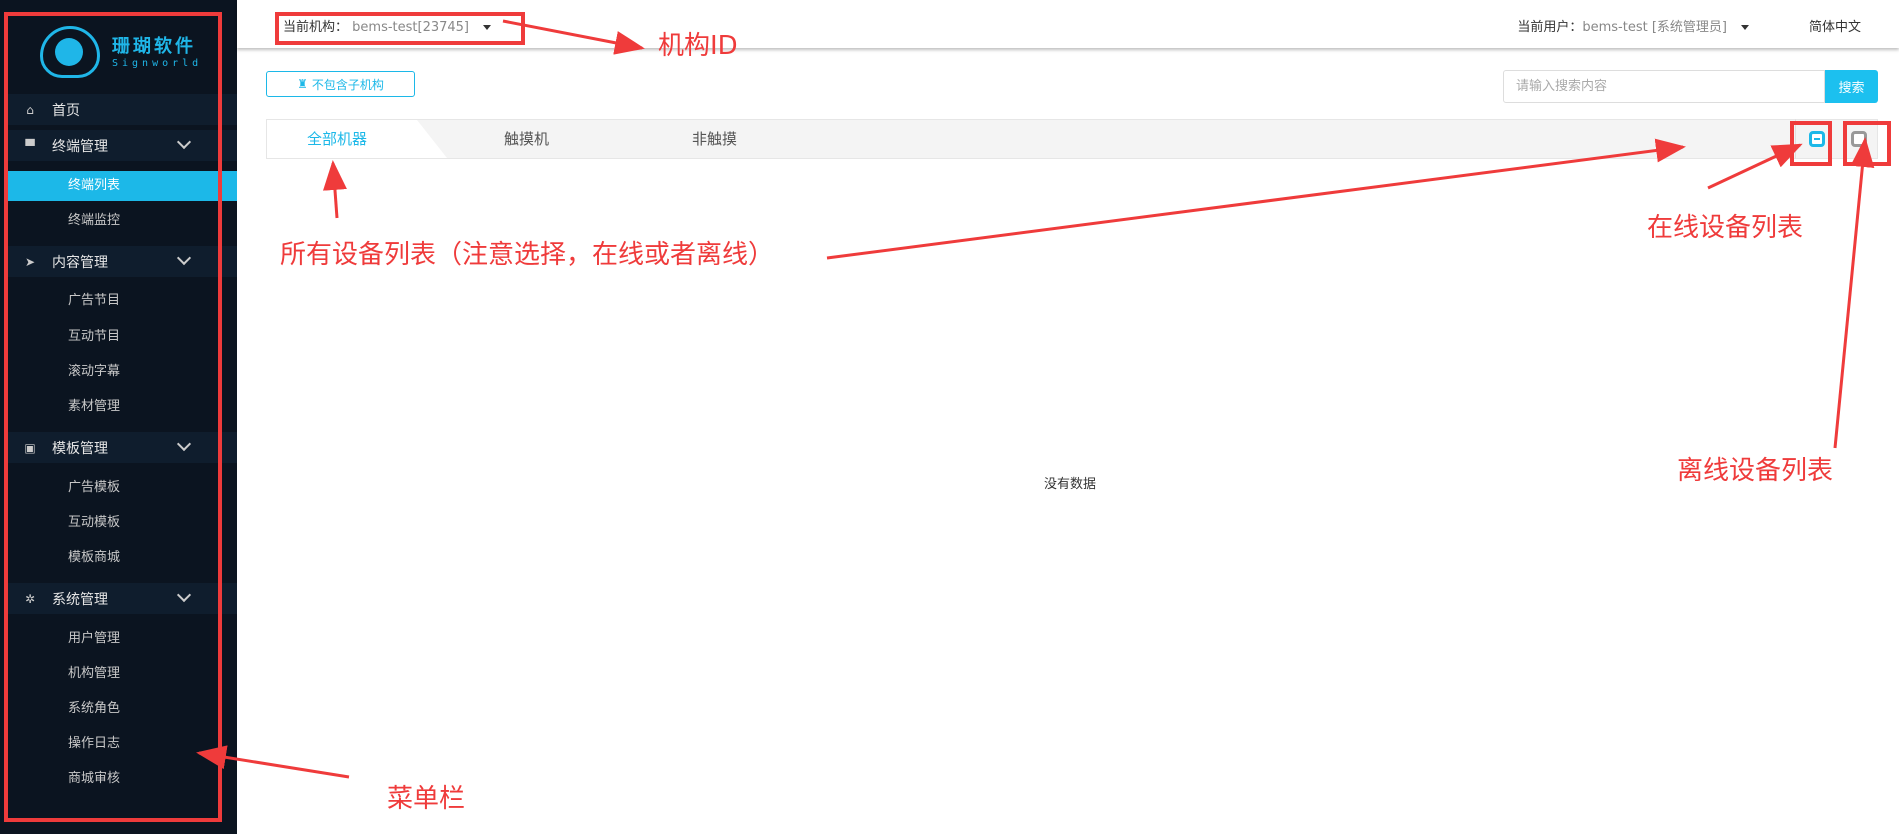 This screenshot has height=834, width=1899. What do you see at coordinates (527, 255) in the screenshot?
I see `annotation-all-devices: 所有设备列表（注意选择，在线或者离线）` at bounding box center [527, 255].